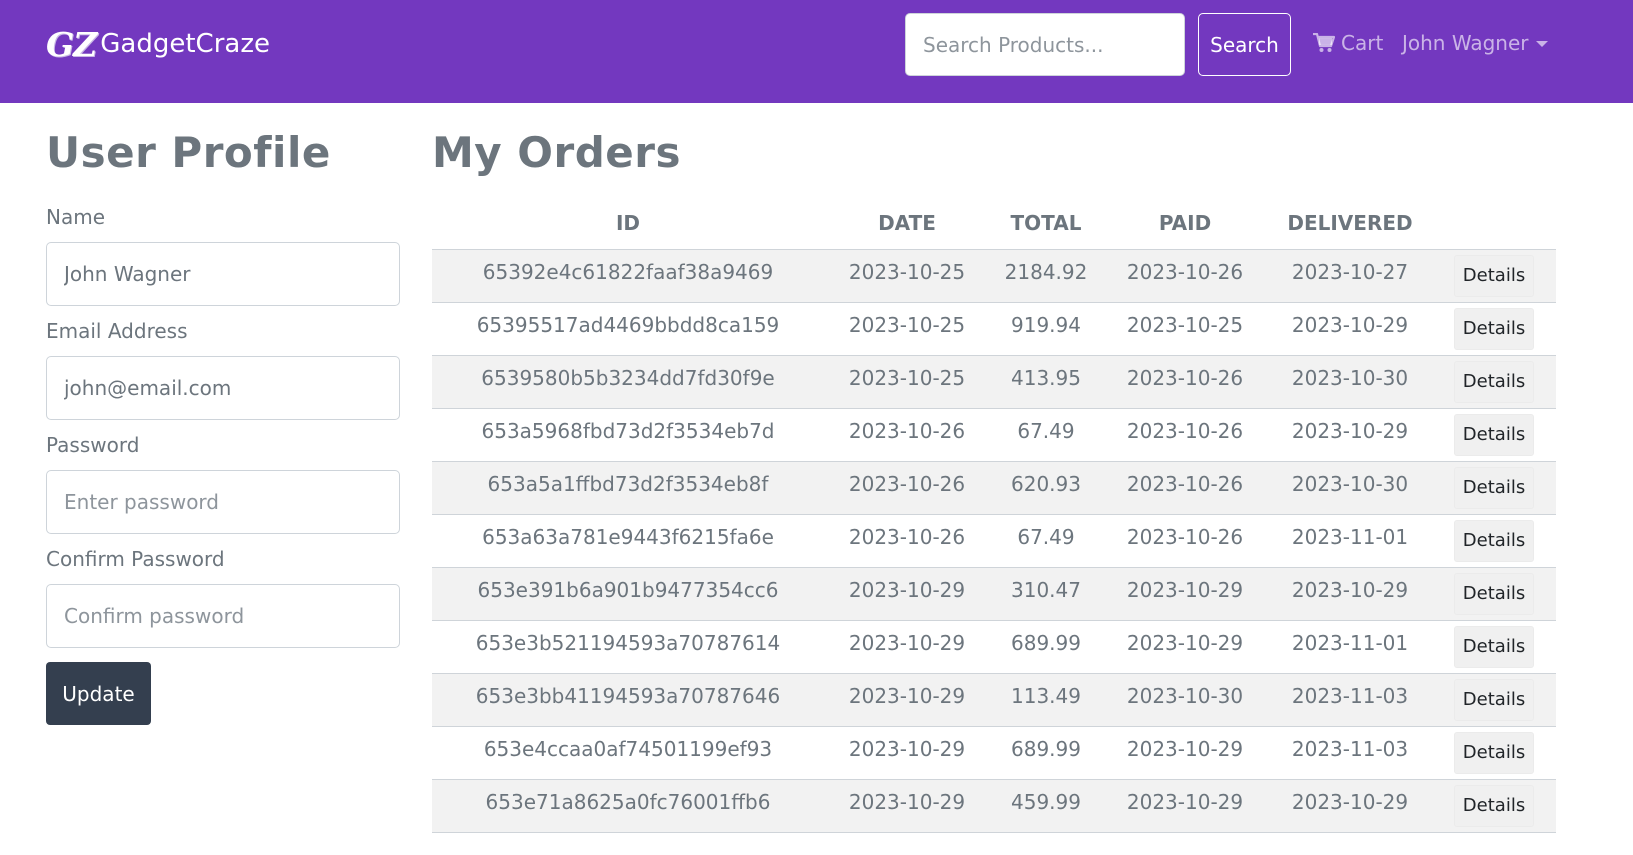  Describe the element at coordinates (1350, 483) in the screenshot. I see `order-delivered-cell: 2023-10-30` at that location.